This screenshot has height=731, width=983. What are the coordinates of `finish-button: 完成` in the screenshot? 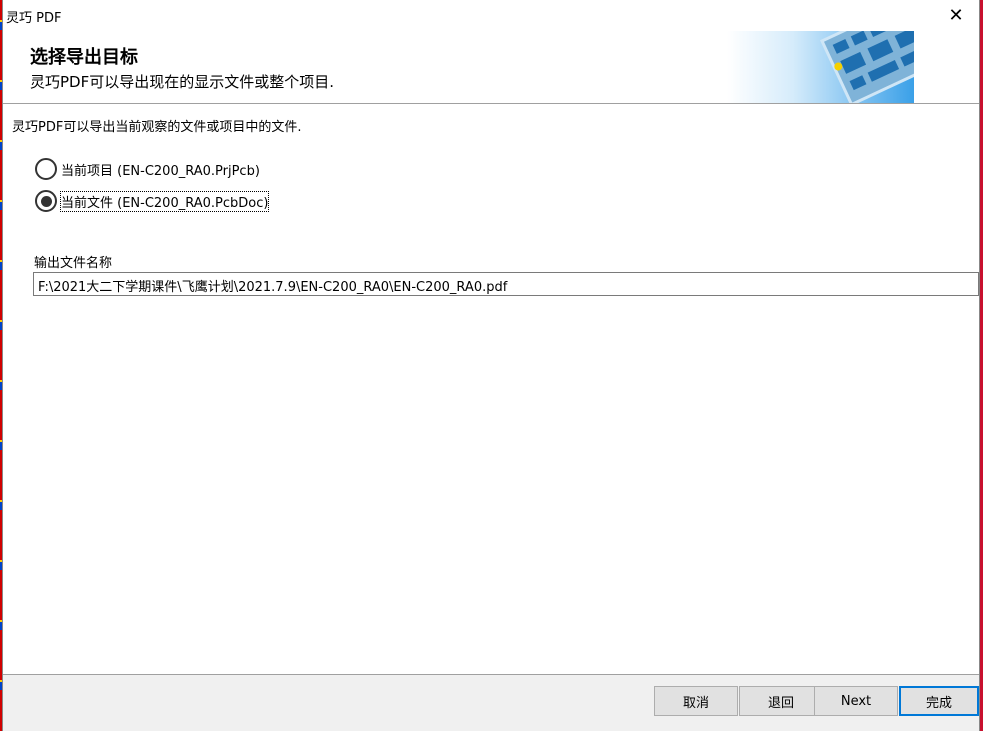 It's located at (939, 701).